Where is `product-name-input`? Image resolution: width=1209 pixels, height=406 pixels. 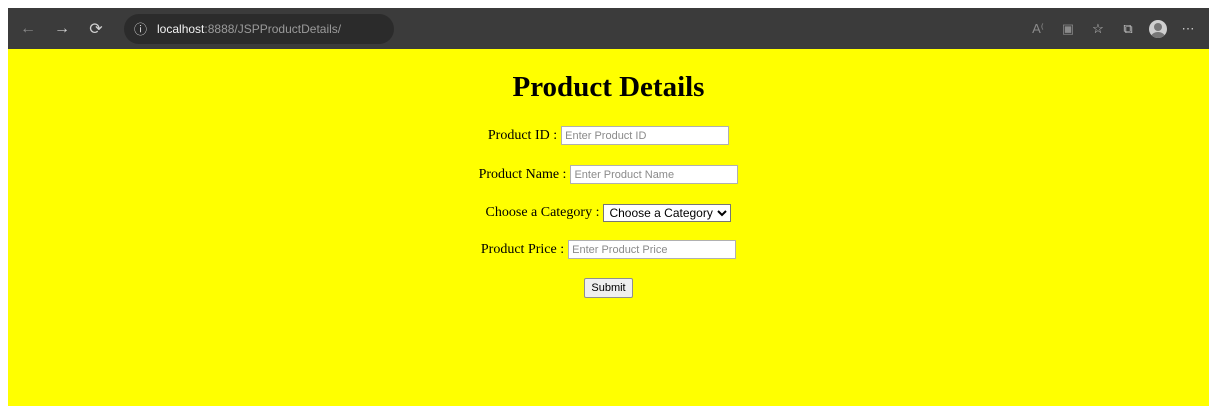 product-name-input is located at coordinates (654, 174).